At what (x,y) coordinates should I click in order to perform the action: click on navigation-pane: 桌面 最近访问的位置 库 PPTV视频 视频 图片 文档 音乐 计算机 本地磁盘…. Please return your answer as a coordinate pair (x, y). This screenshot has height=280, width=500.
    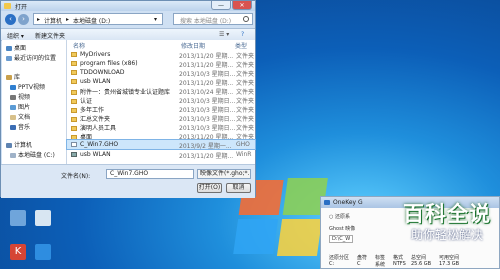
    Looking at the image, I should click on (34, 102).